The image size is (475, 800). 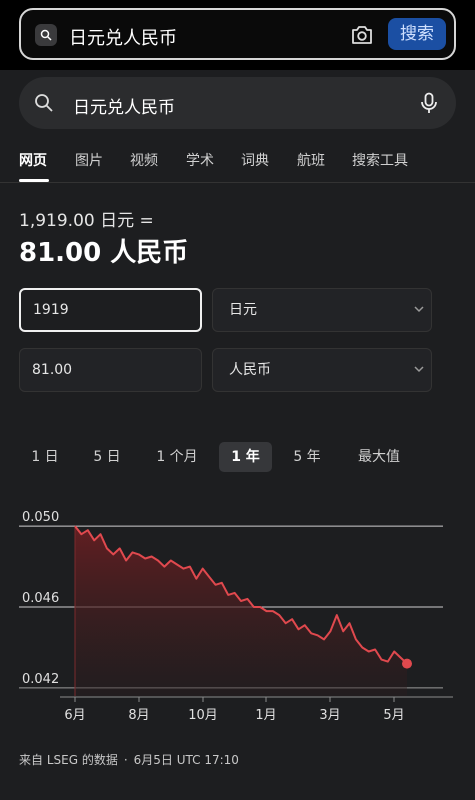 I want to click on time-range-selector: 1 日 5 日 1 个月 1 年 5 年 最大值, so click(x=237, y=458).